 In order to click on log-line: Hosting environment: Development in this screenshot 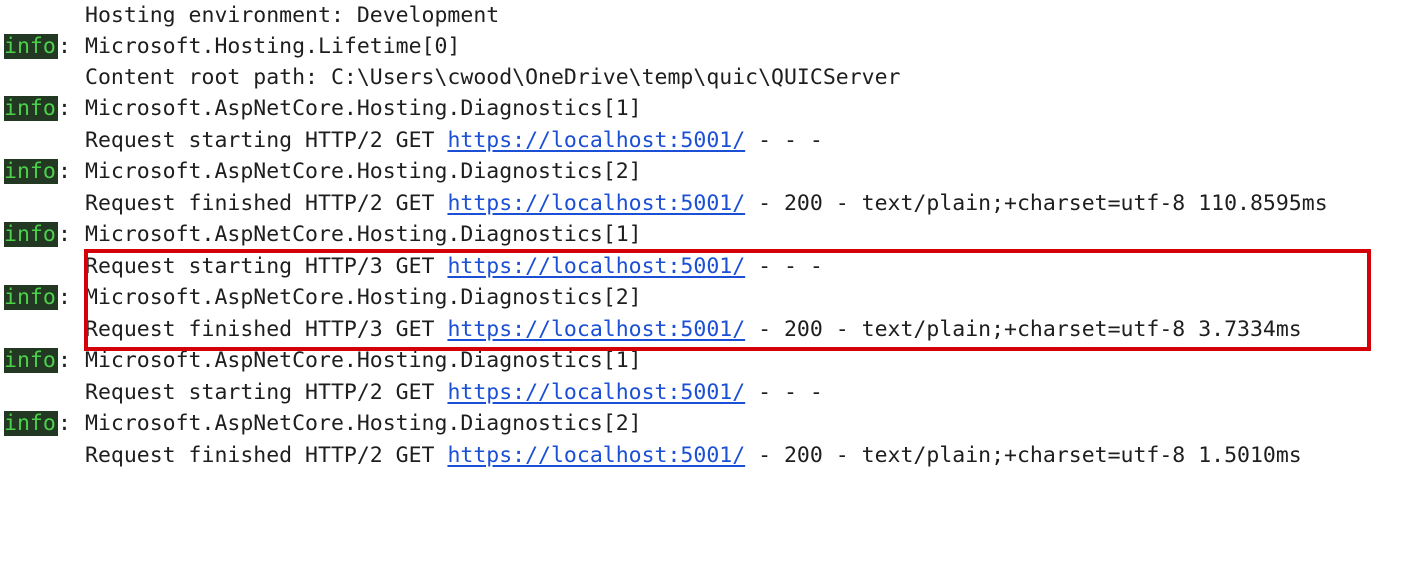, I will do `click(249, 15)`.